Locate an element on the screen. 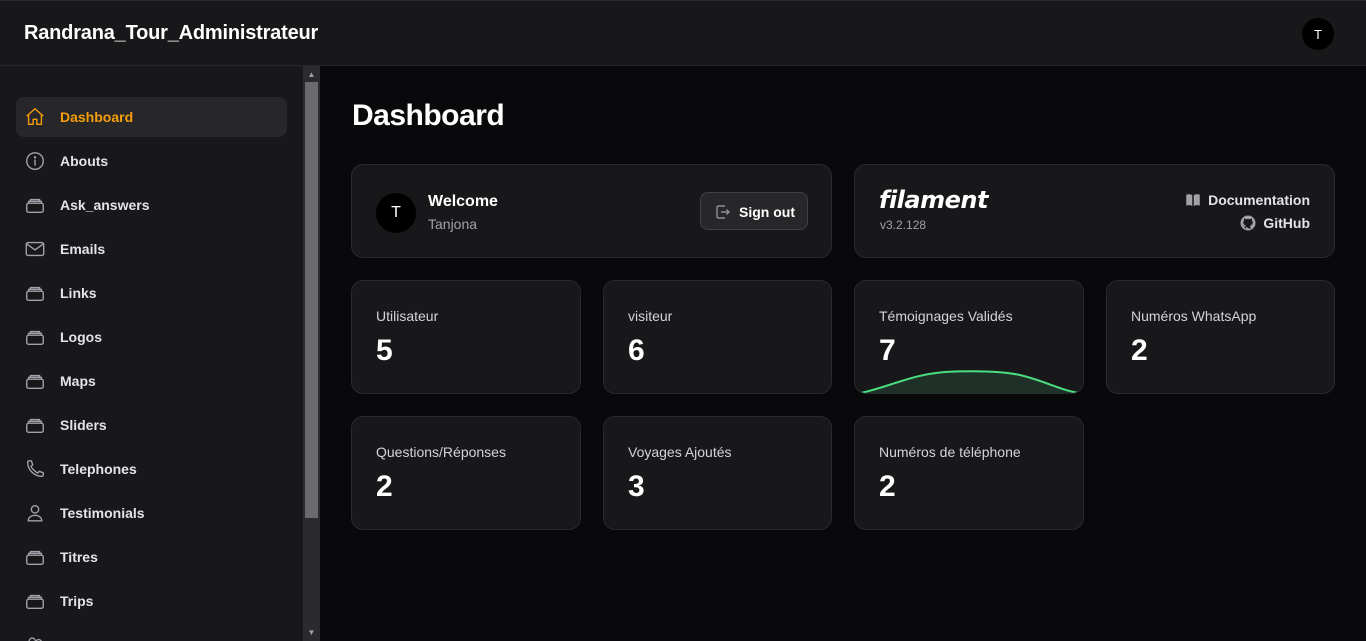 This screenshot has width=1366, height=641. stat-card-utilisateur: Utilisateur 5 is located at coordinates (466, 337).